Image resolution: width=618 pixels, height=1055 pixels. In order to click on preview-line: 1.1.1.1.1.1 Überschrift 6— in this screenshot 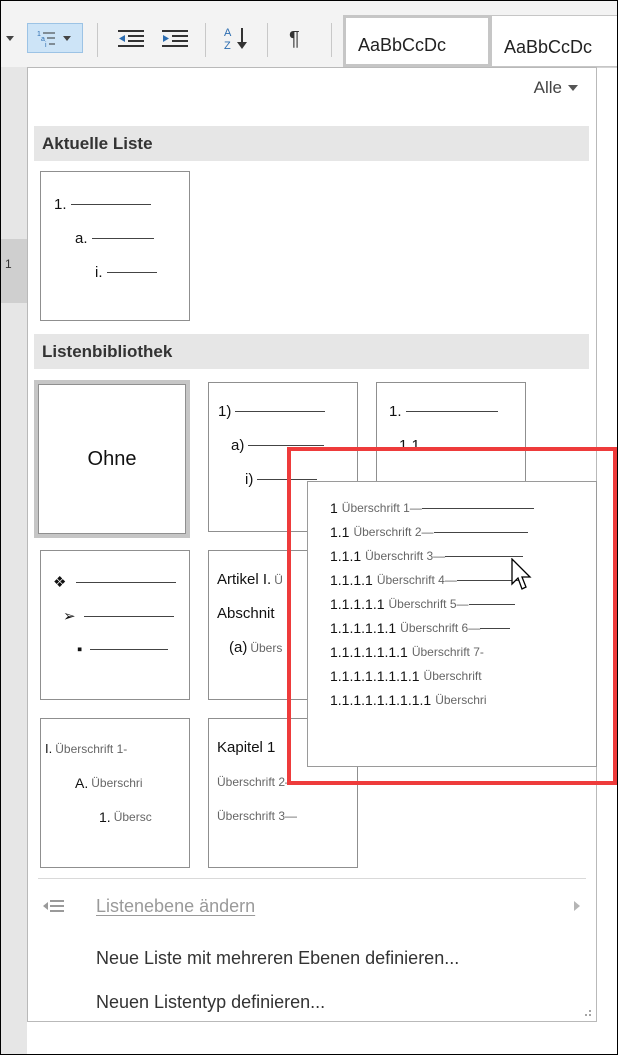, I will do `click(420, 628)`.